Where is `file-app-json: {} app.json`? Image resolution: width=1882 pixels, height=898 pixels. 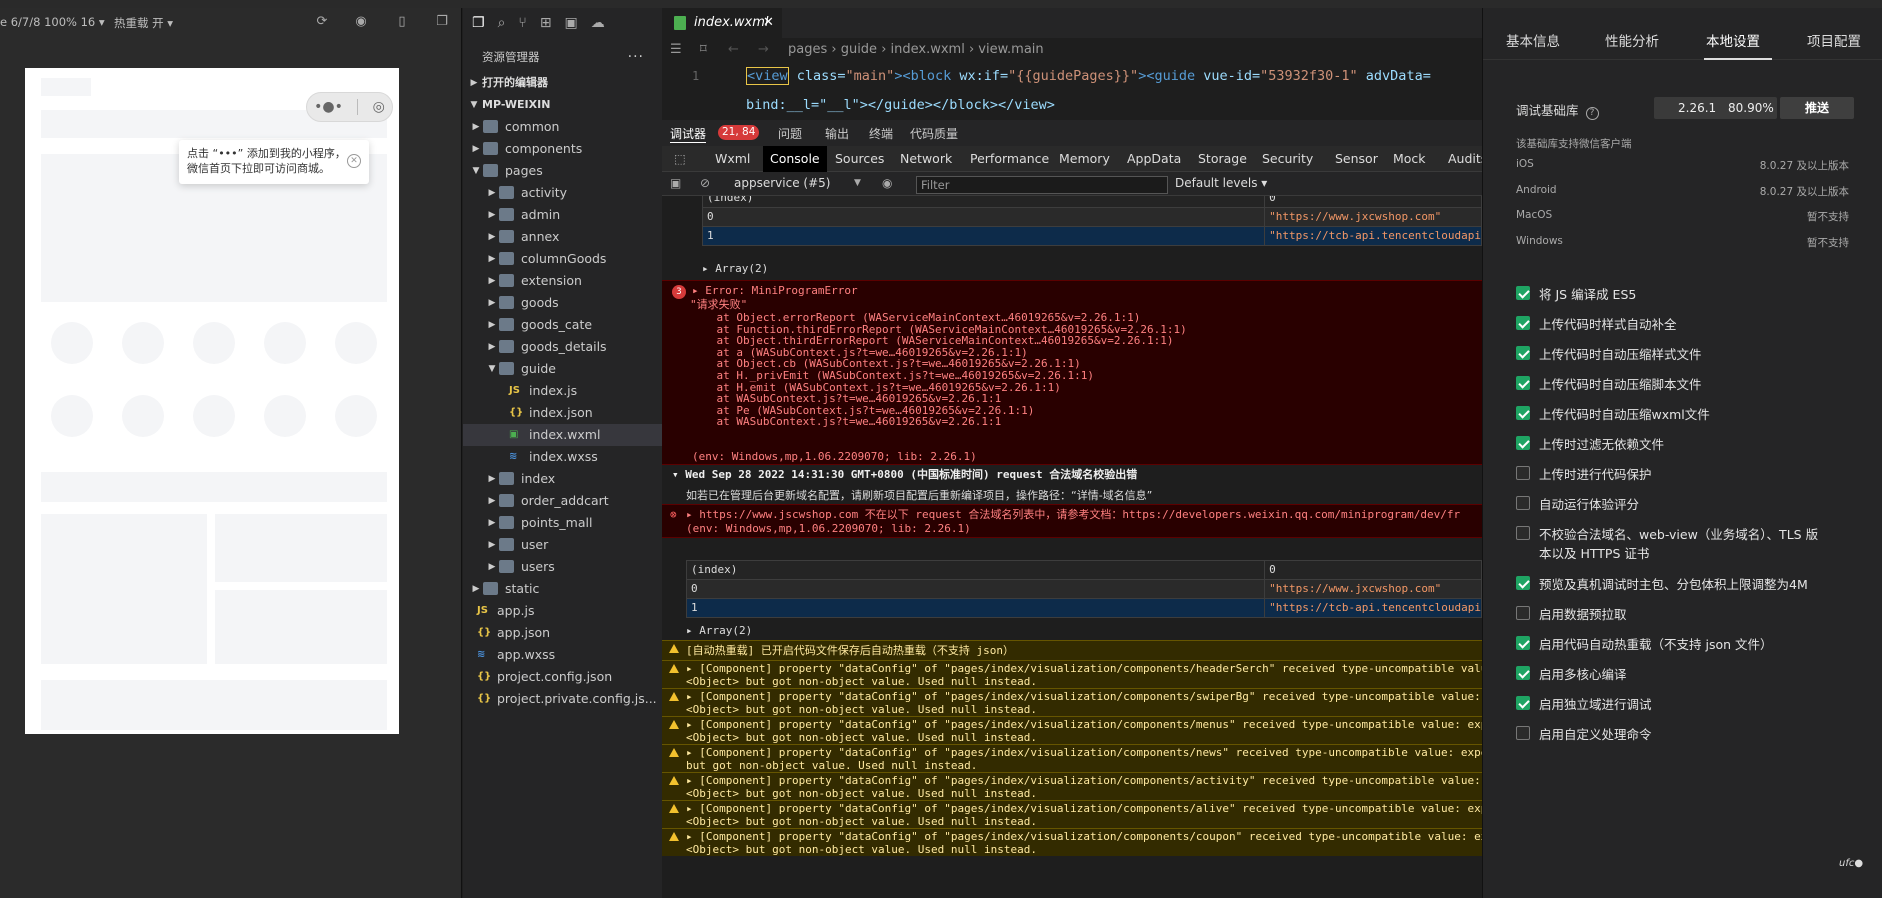 file-app-json: {} app.json is located at coordinates (562, 633).